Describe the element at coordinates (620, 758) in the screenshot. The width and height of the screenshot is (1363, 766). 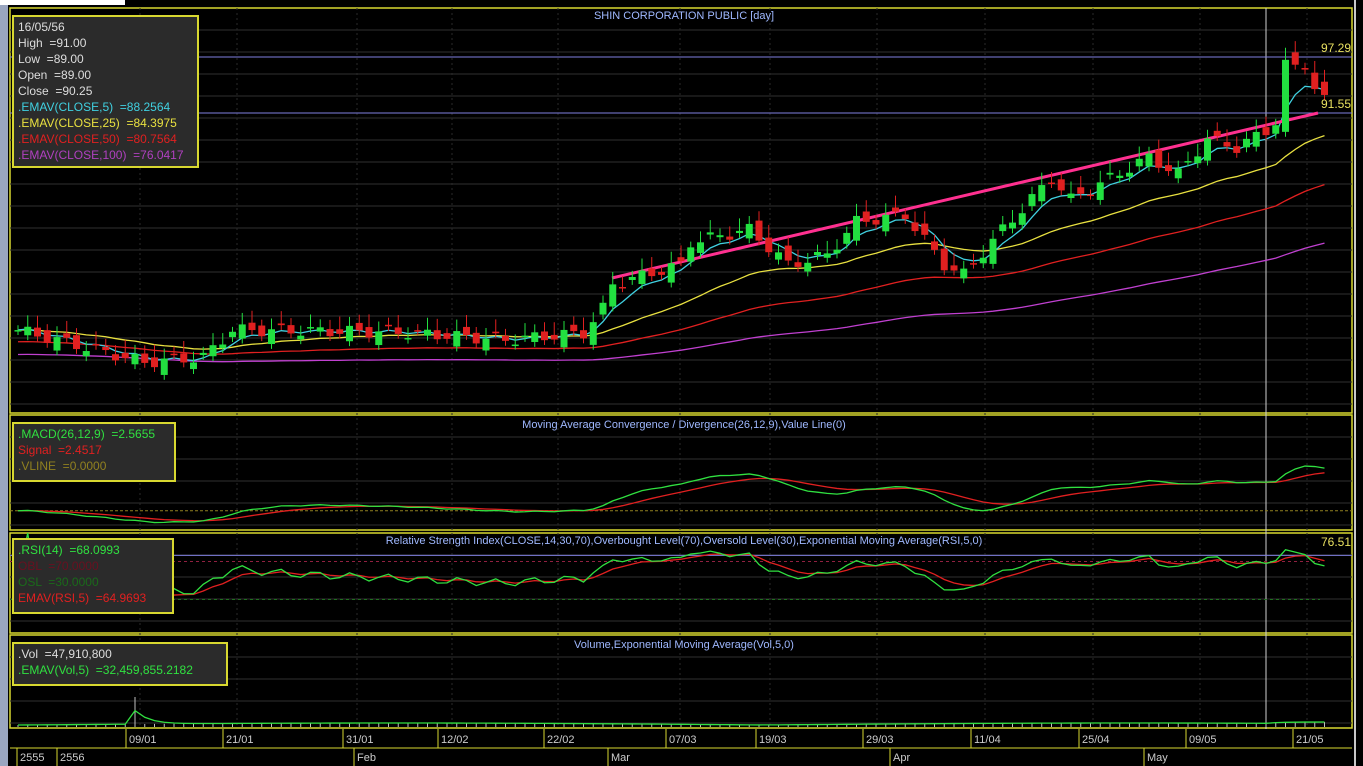
I see `period-label: Mar` at that location.